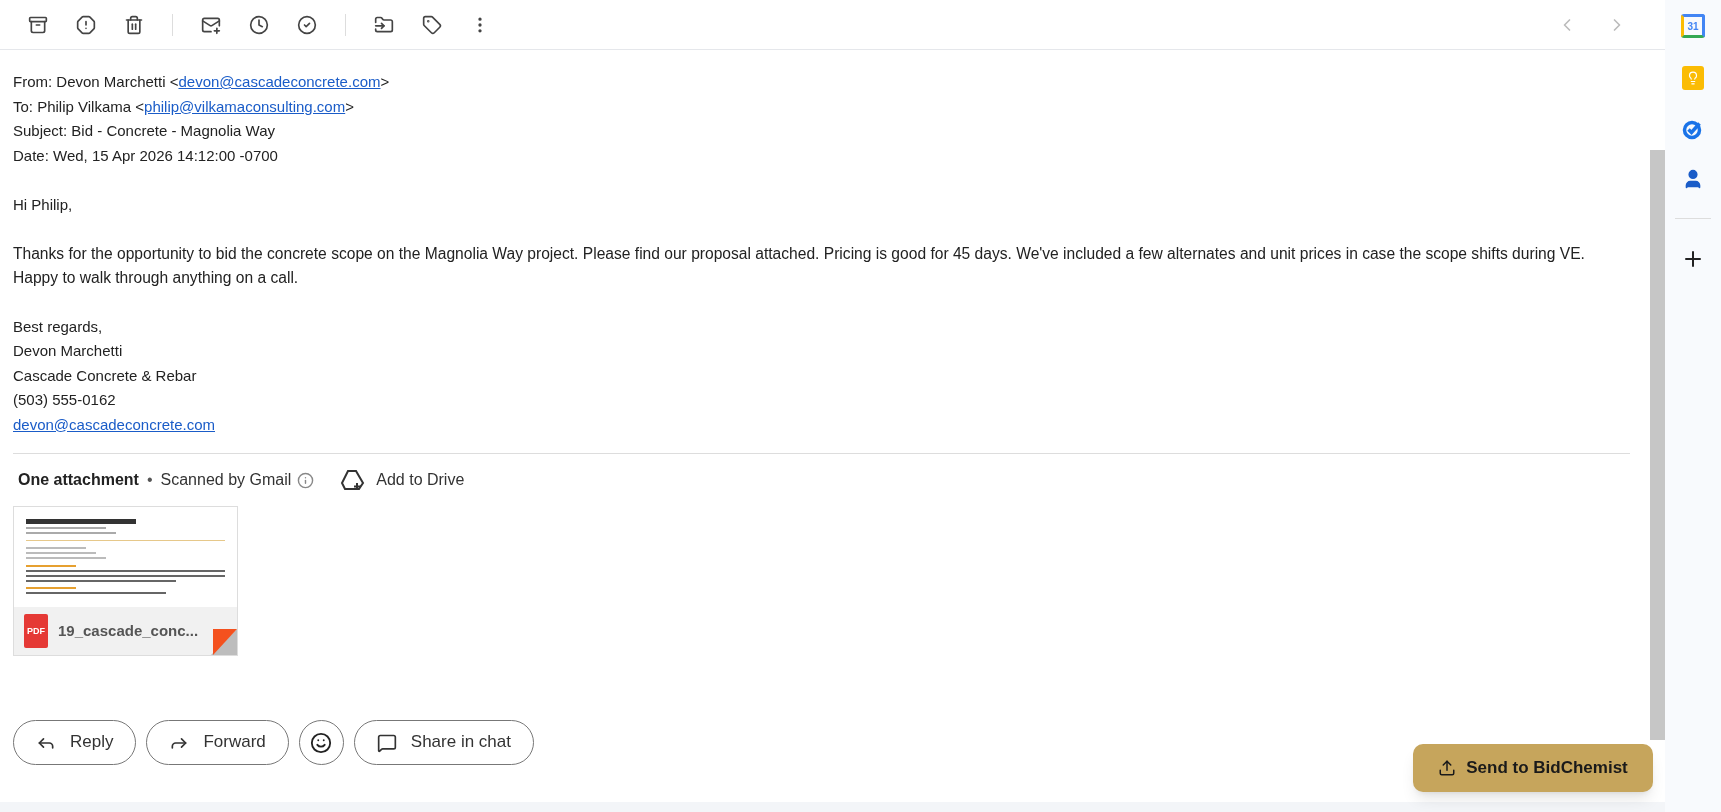 This screenshot has width=1721, height=812. What do you see at coordinates (68, 351) in the screenshot?
I see `signature-line: Devon Marchetti` at bounding box center [68, 351].